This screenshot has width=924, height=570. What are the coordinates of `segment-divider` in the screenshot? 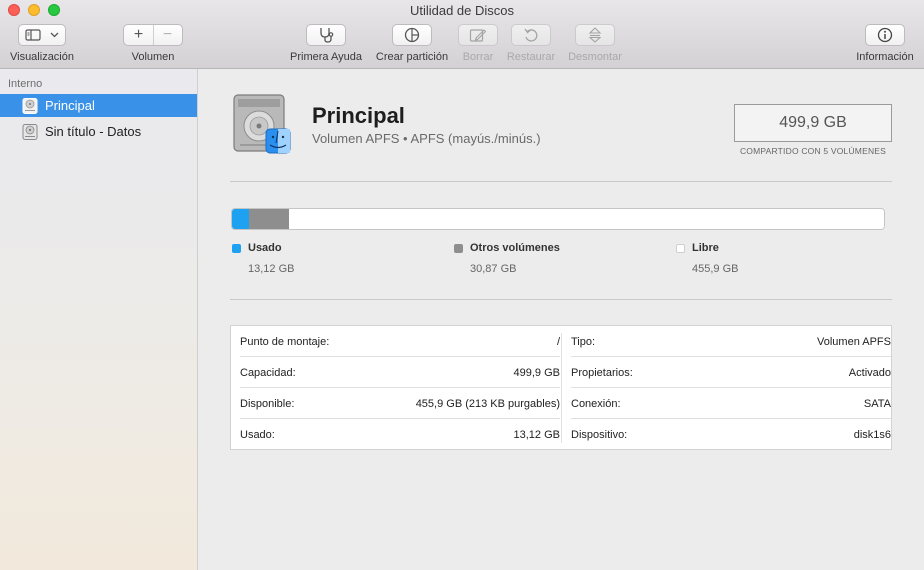 It's located at (153, 35).